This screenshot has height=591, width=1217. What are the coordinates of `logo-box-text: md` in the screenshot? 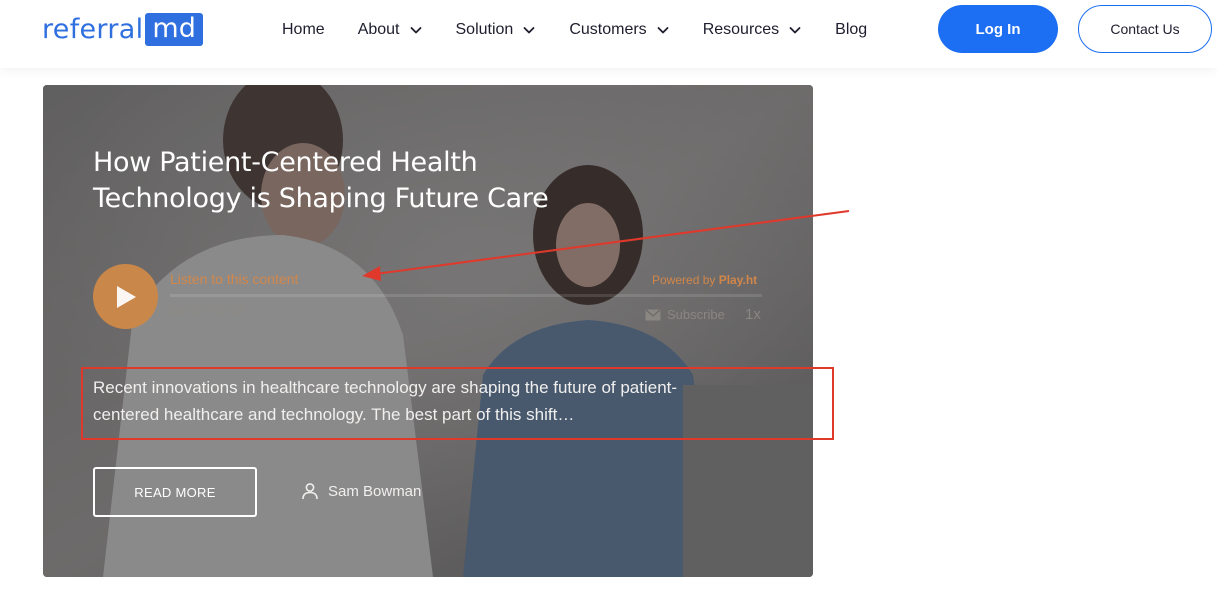 It's located at (174, 29).